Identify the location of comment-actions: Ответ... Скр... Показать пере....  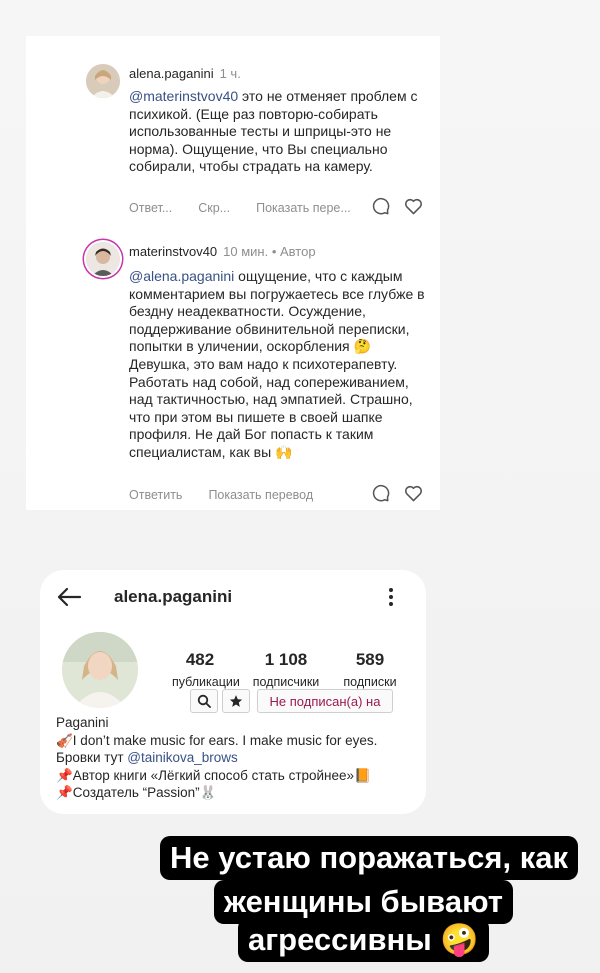
(253, 208).